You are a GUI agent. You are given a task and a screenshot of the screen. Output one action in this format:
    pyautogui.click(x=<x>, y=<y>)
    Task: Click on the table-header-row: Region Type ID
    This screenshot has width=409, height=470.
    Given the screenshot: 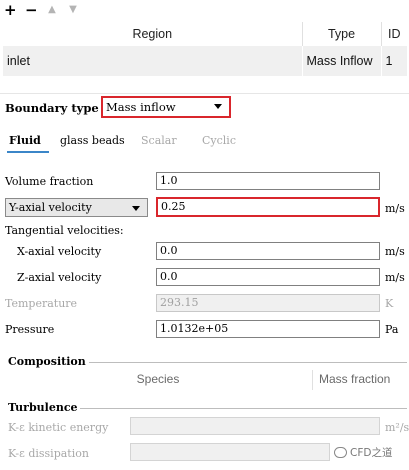 What is the action you would take?
    pyautogui.click(x=205, y=34)
    